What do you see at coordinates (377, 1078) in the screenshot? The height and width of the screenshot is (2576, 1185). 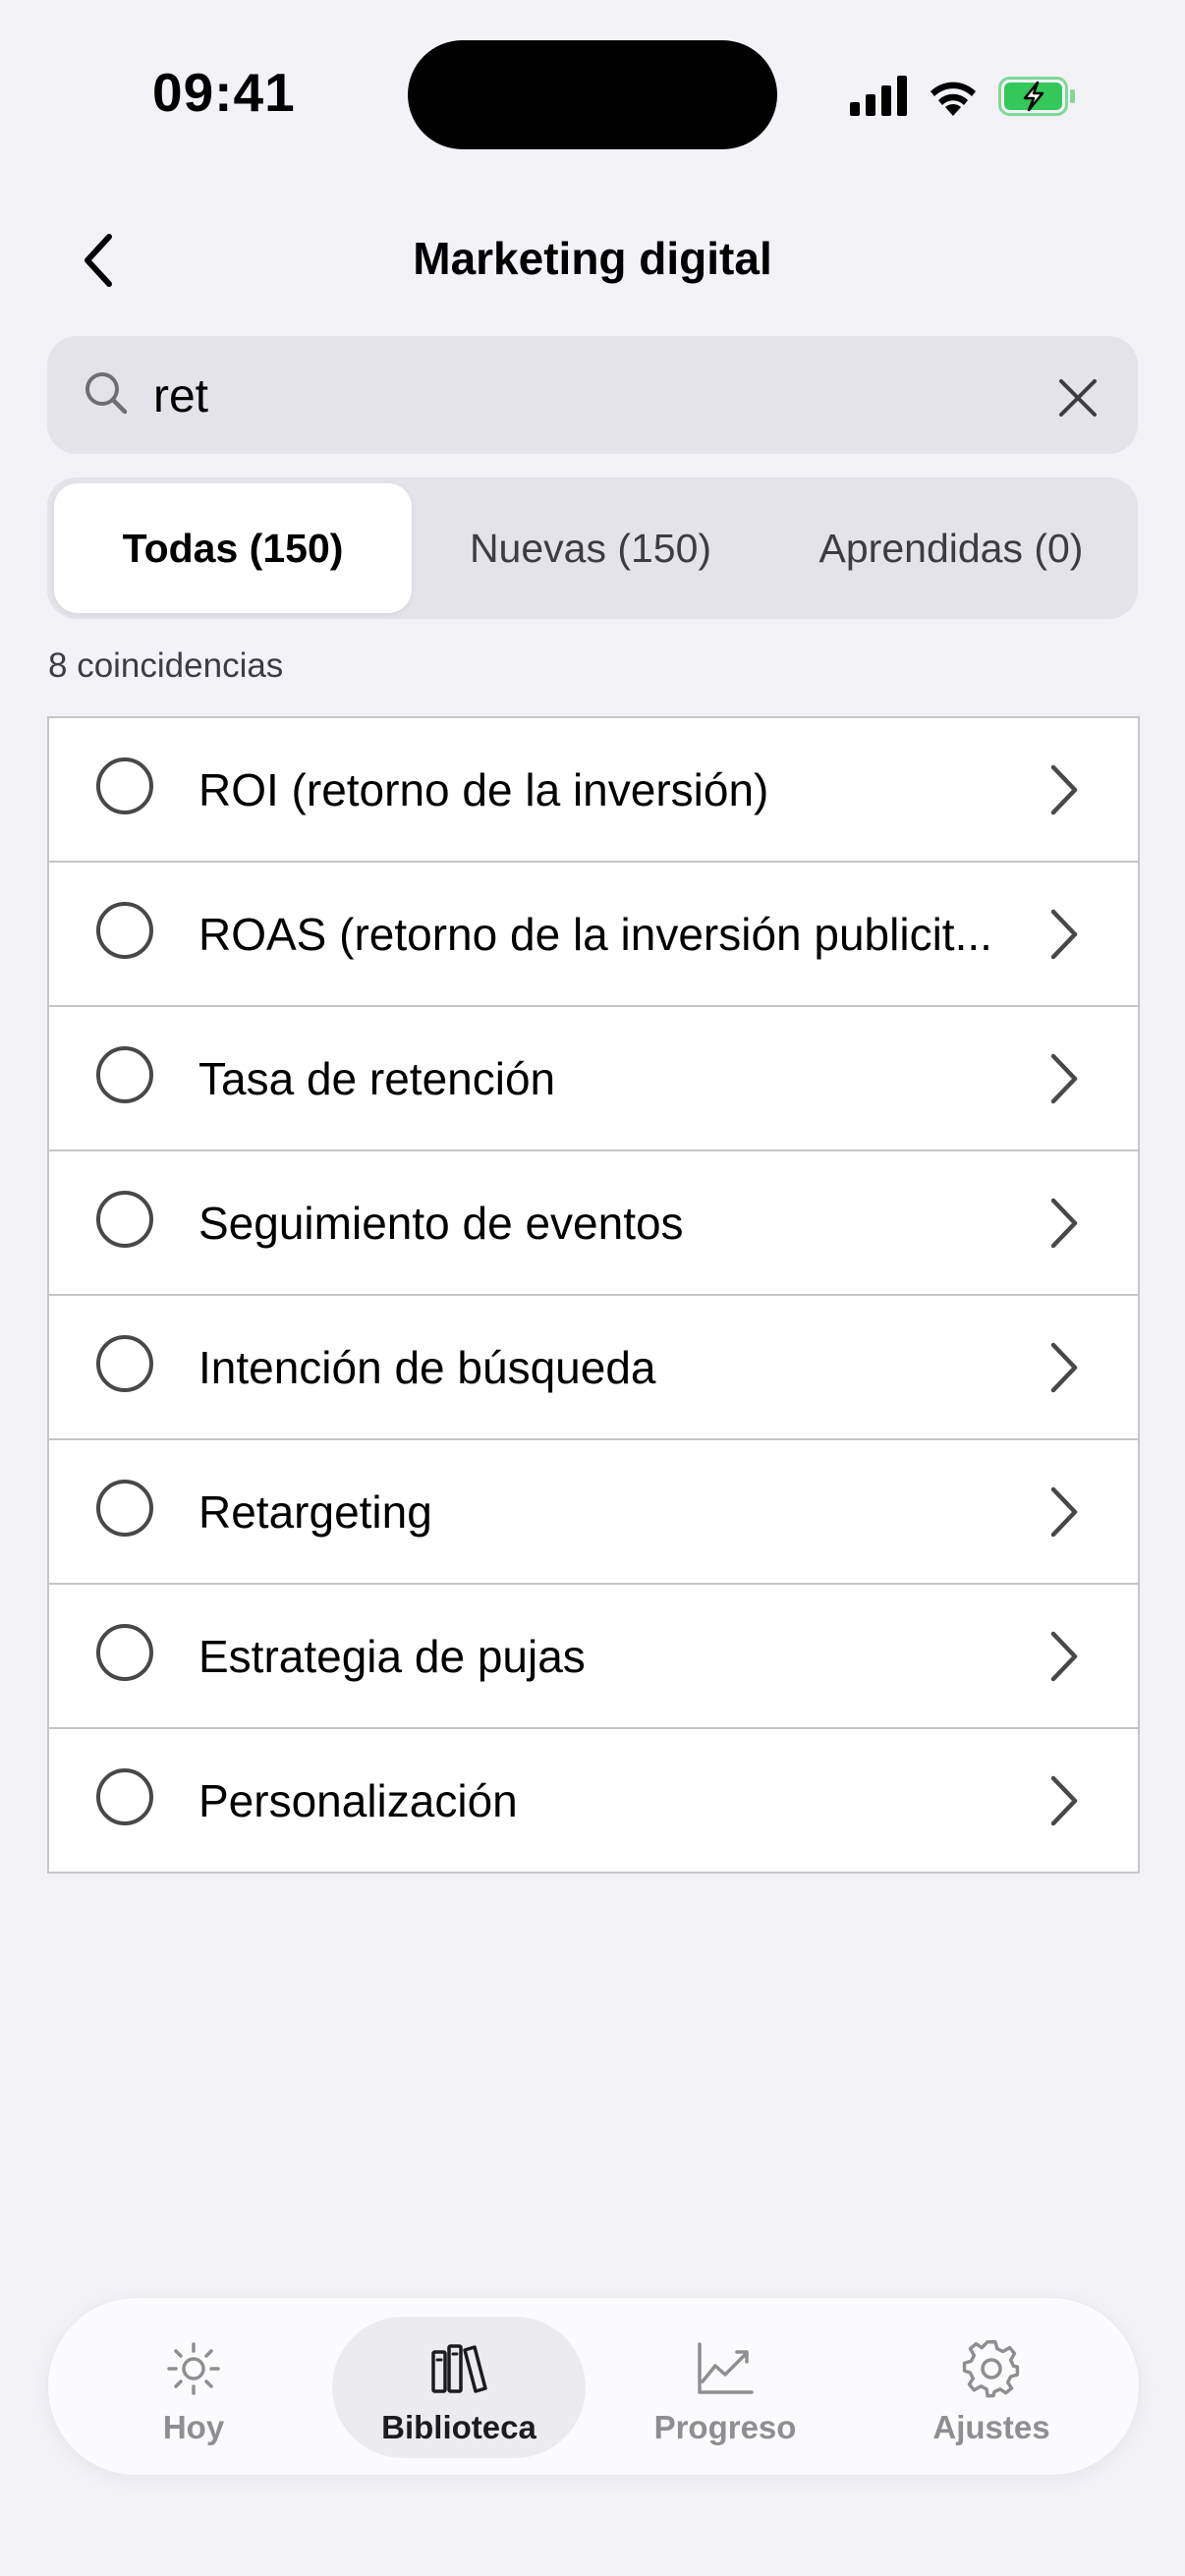 I see `list-item-label: Tasa de retención` at bounding box center [377, 1078].